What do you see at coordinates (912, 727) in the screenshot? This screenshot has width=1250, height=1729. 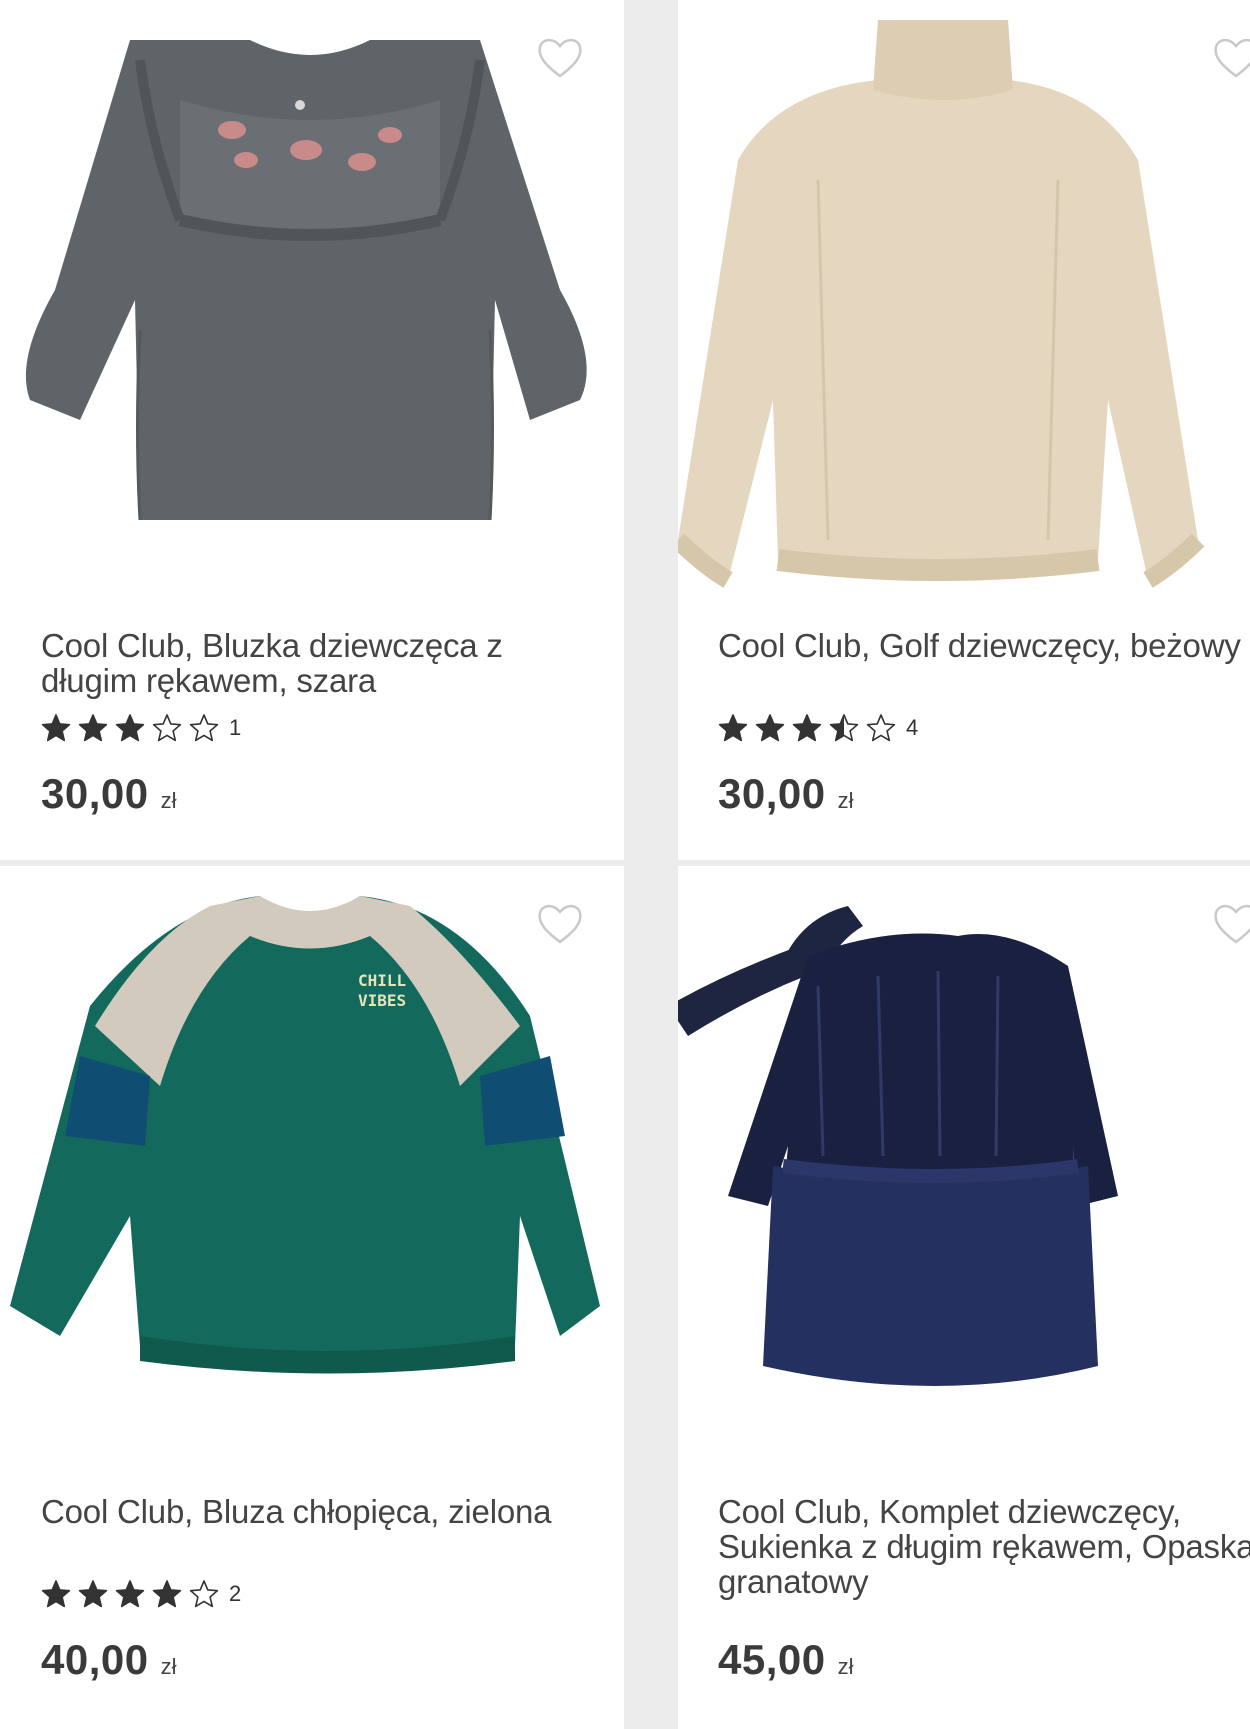 I see `rating-count: 4` at bounding box center [912, 727].